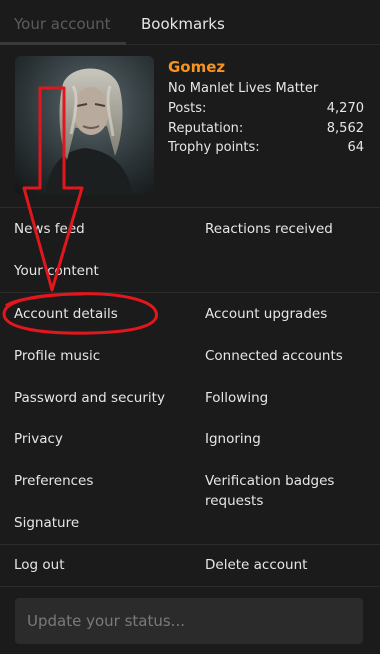 The image size is (380, 654). What do you see at coordinates (56, 271) in the screenshot?
I see `menu-your-content: Your content` at bounding box center [56, 271].